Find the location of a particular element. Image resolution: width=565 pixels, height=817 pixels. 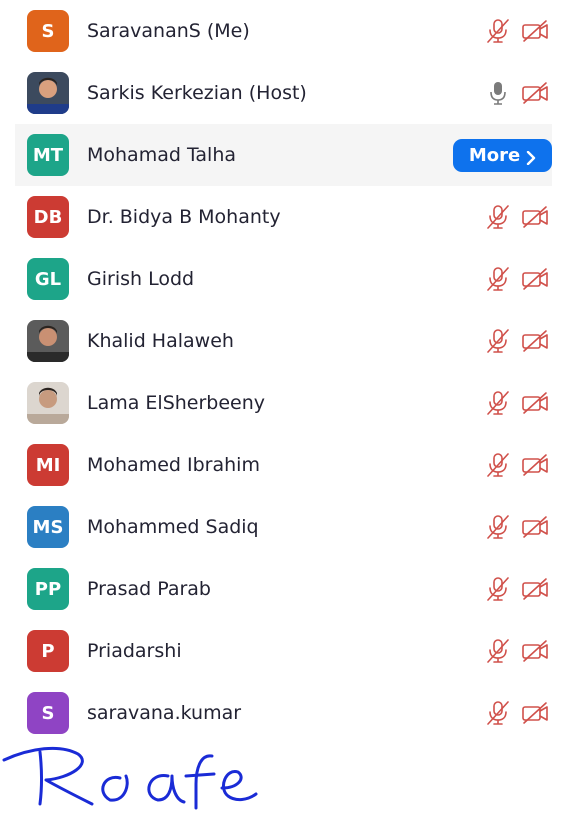

participant-name: SaravananS (Me) is located at coordinates (168, 31).